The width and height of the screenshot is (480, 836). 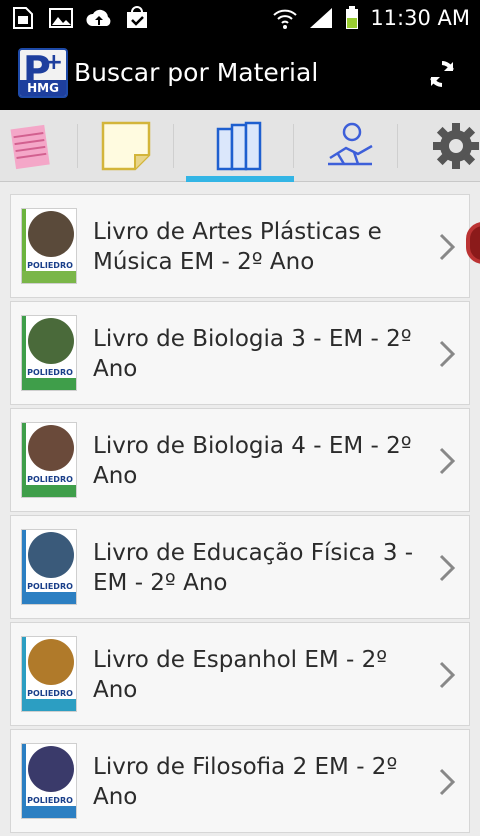 What do you see at coordinates (53, 62) in the screenshot?
I see `logo-plus: +` at bounding box center [53, 62].